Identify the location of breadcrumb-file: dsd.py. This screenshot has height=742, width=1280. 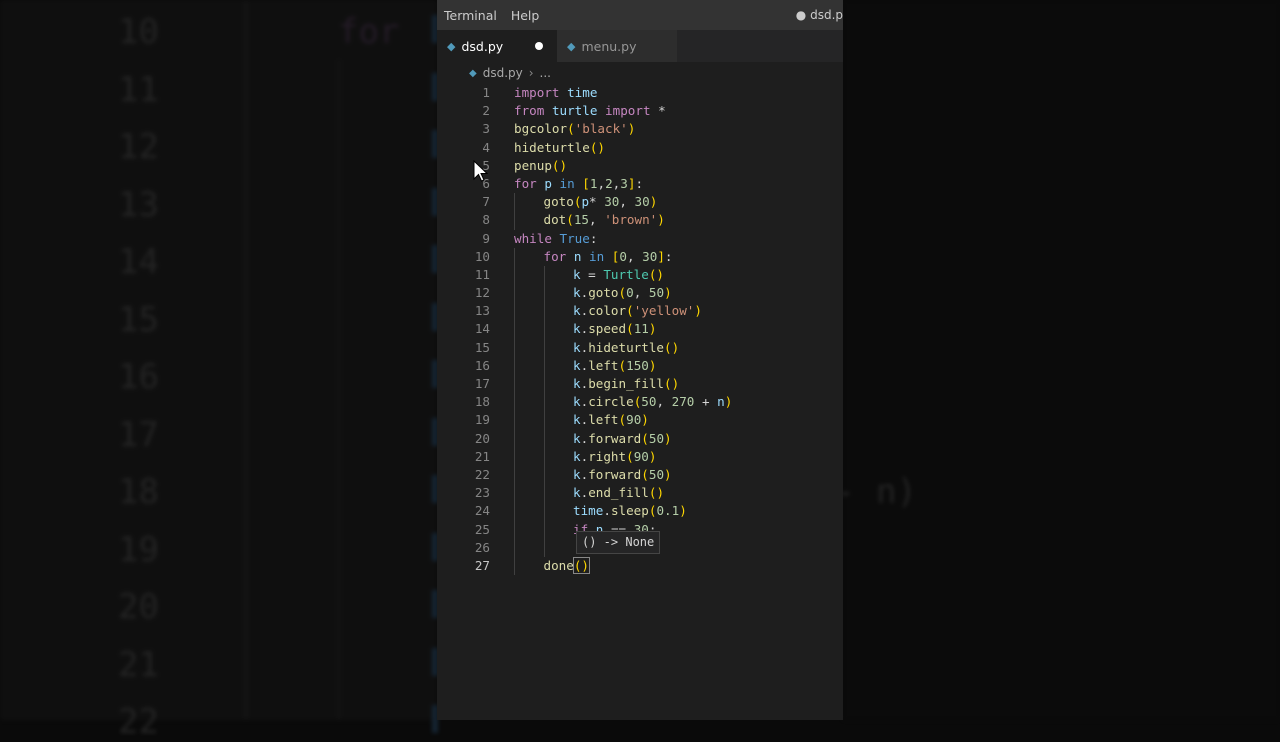
(503, 73).